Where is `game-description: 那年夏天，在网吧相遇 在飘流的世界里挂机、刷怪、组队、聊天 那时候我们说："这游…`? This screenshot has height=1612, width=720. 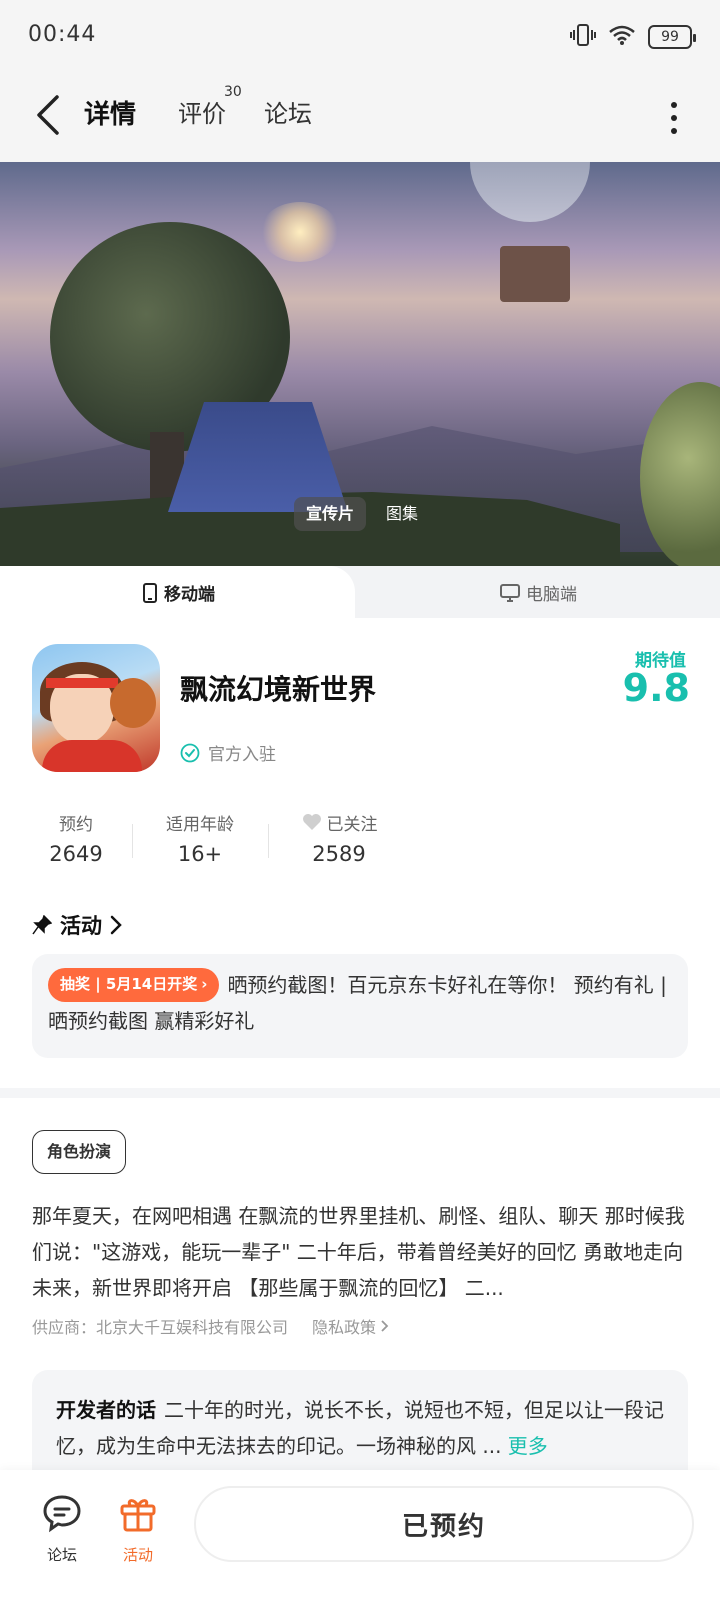 game-description: 那年夏天，在网吧相遇 在飘流的世界里挂机、刷怪、组队、聊天 那时候我们说："这游… is located at coordinates (360, 1252).